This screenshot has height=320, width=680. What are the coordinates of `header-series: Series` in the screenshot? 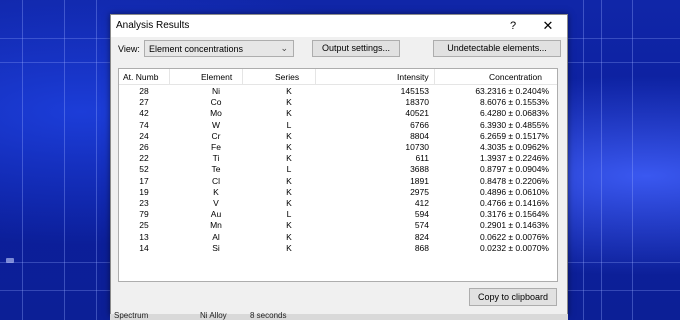 It's located at (287, 77).